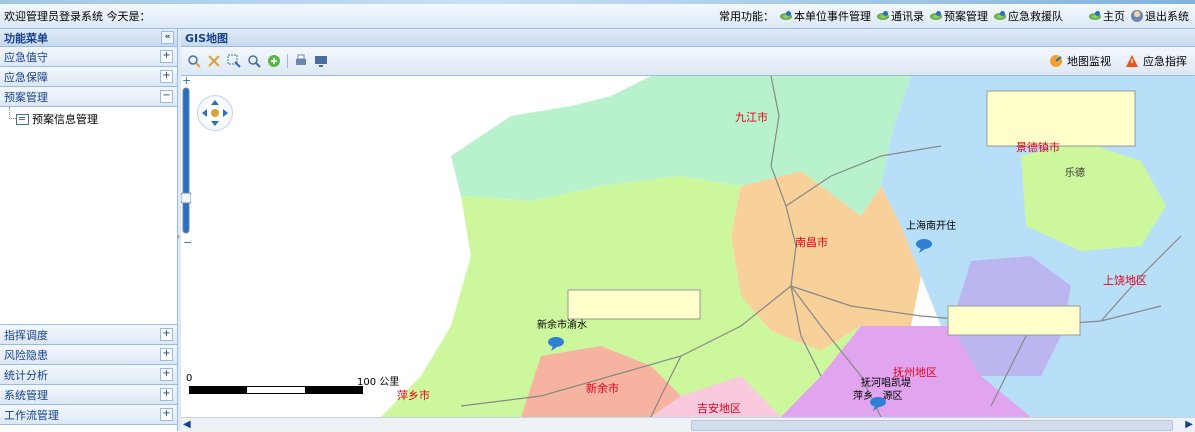  I want to click on menu-section-workflow: 工作流管理 +, so click(88, 415).